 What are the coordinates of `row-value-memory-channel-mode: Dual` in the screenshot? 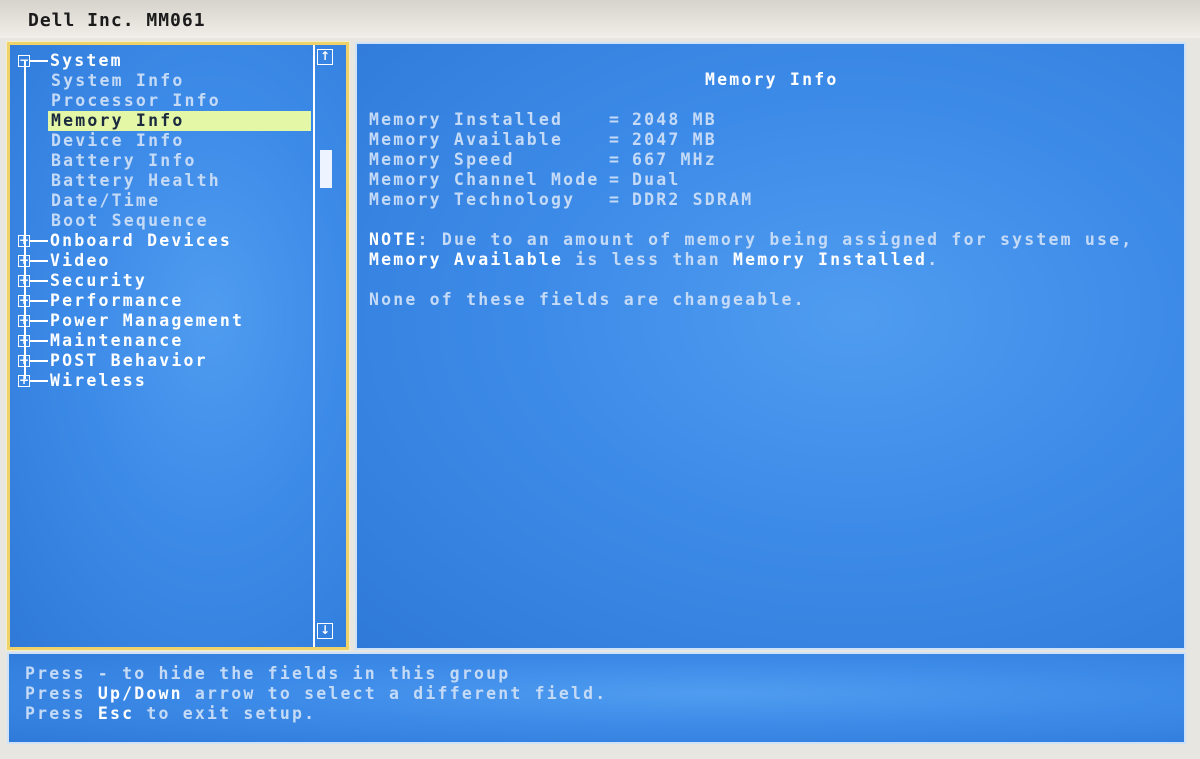 It's located at (656, 179).